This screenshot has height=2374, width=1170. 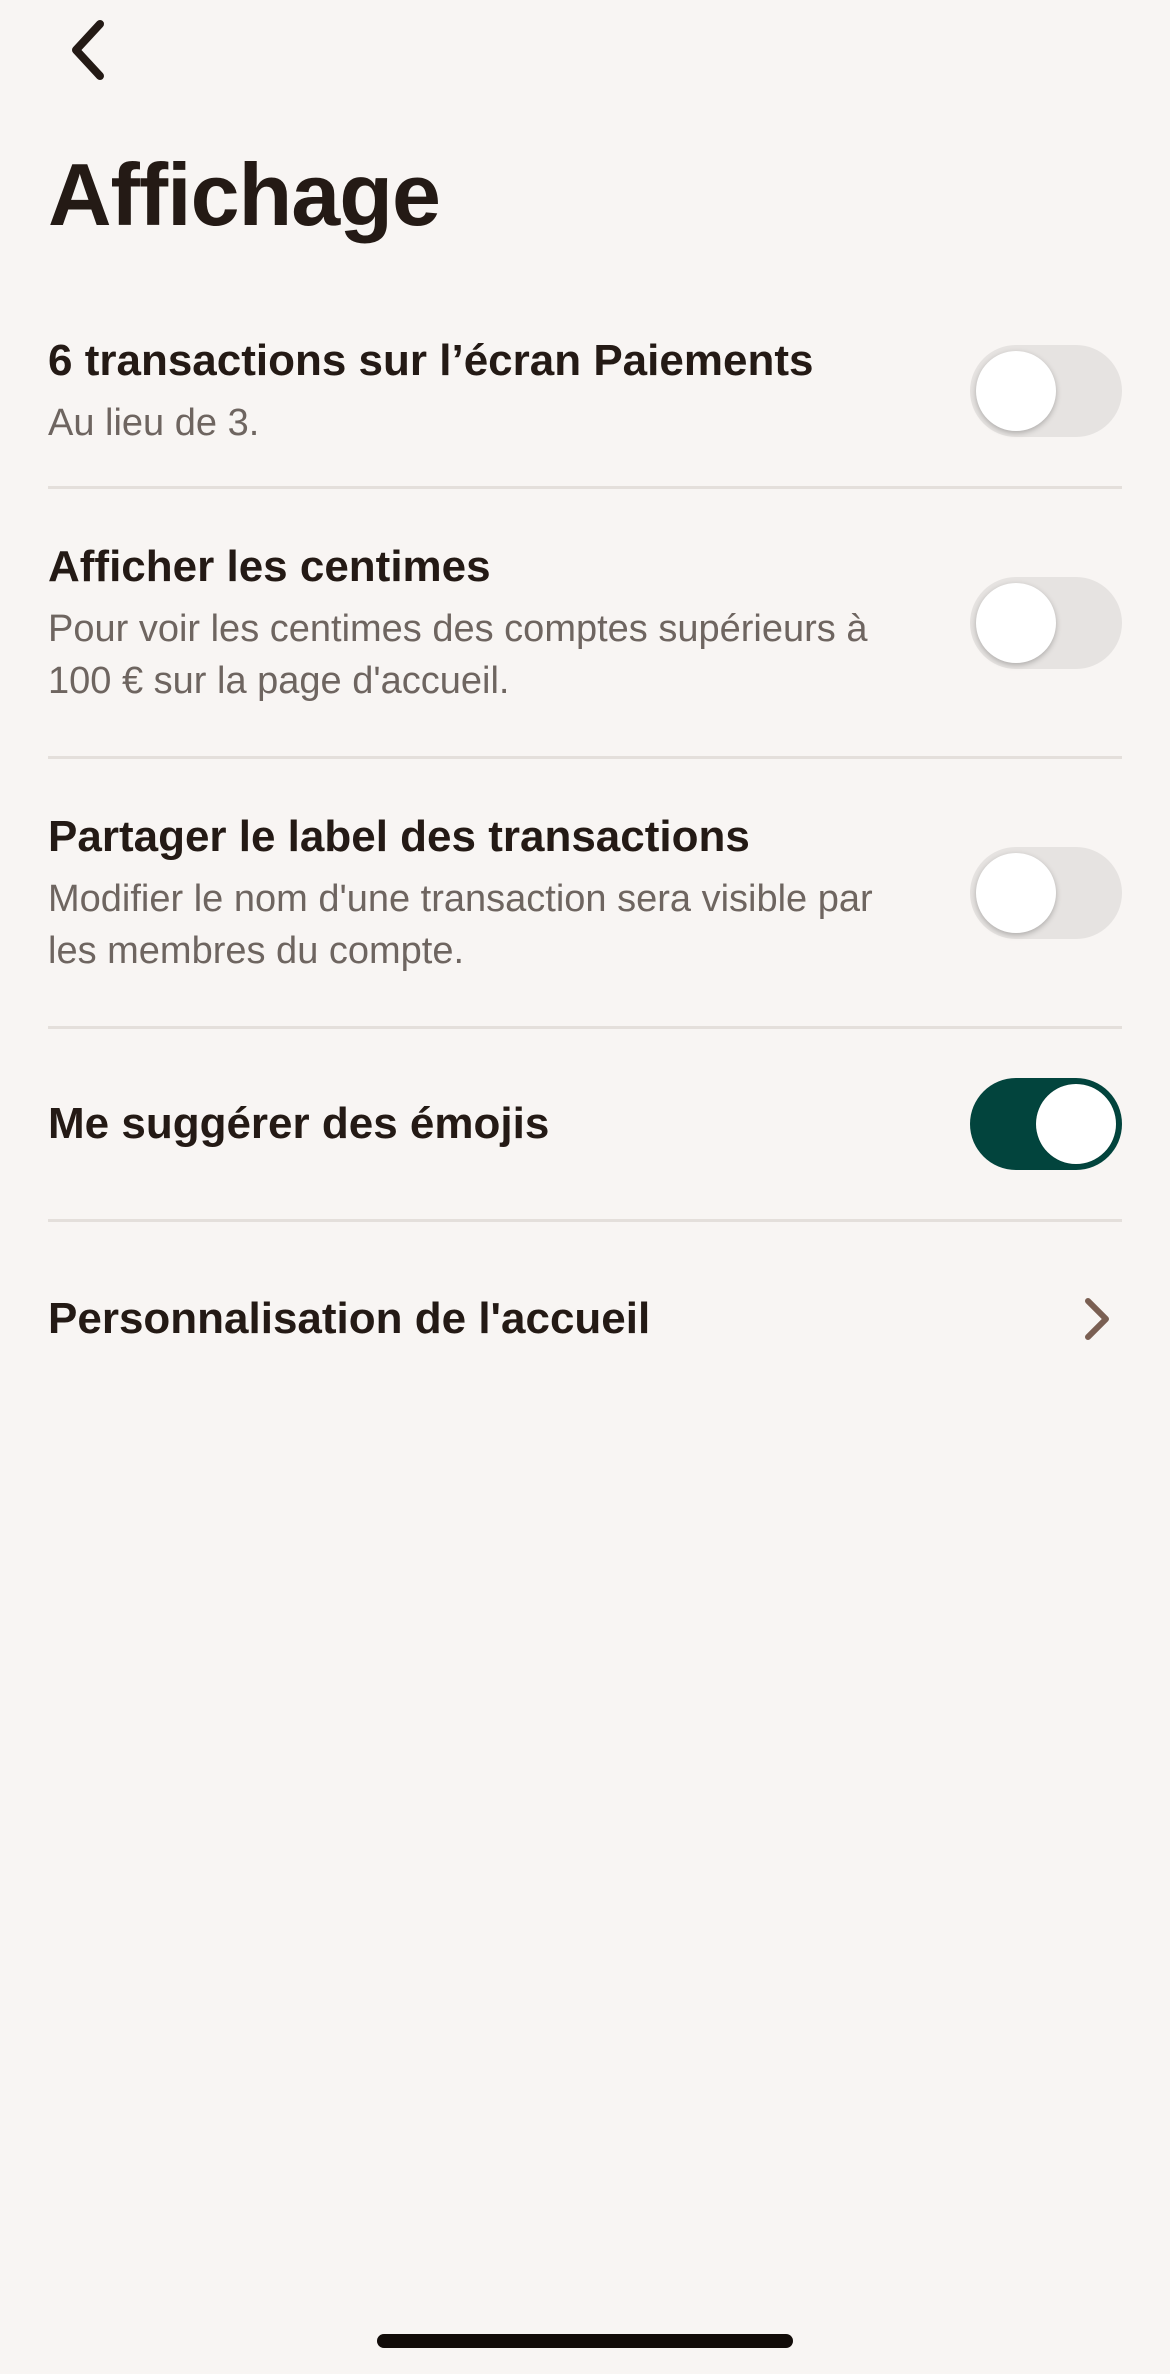 I want to click on setting-text: Personnalisation de l'accueil, so click(x=349, y=1319).